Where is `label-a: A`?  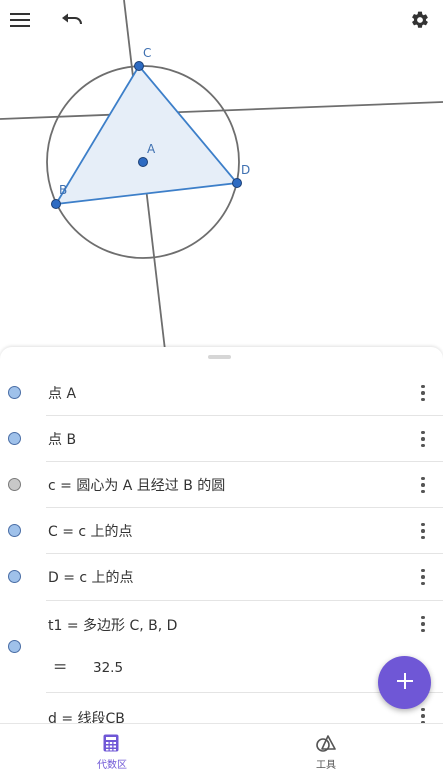 label-a: A is located at coordinates (151, 149).